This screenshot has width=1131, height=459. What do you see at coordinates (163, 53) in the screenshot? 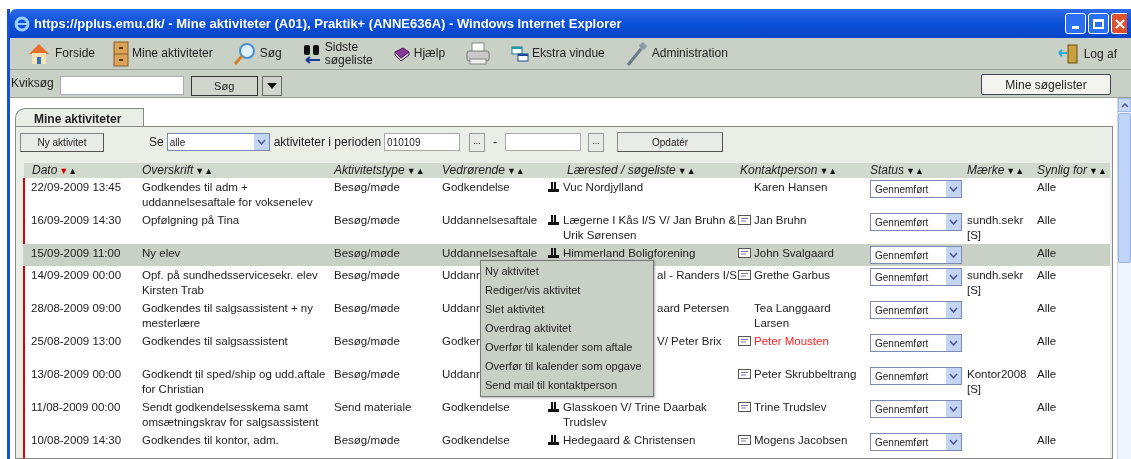
I see `toolbar-button: Mine aktiviteter` at bounding box center [163, 53].